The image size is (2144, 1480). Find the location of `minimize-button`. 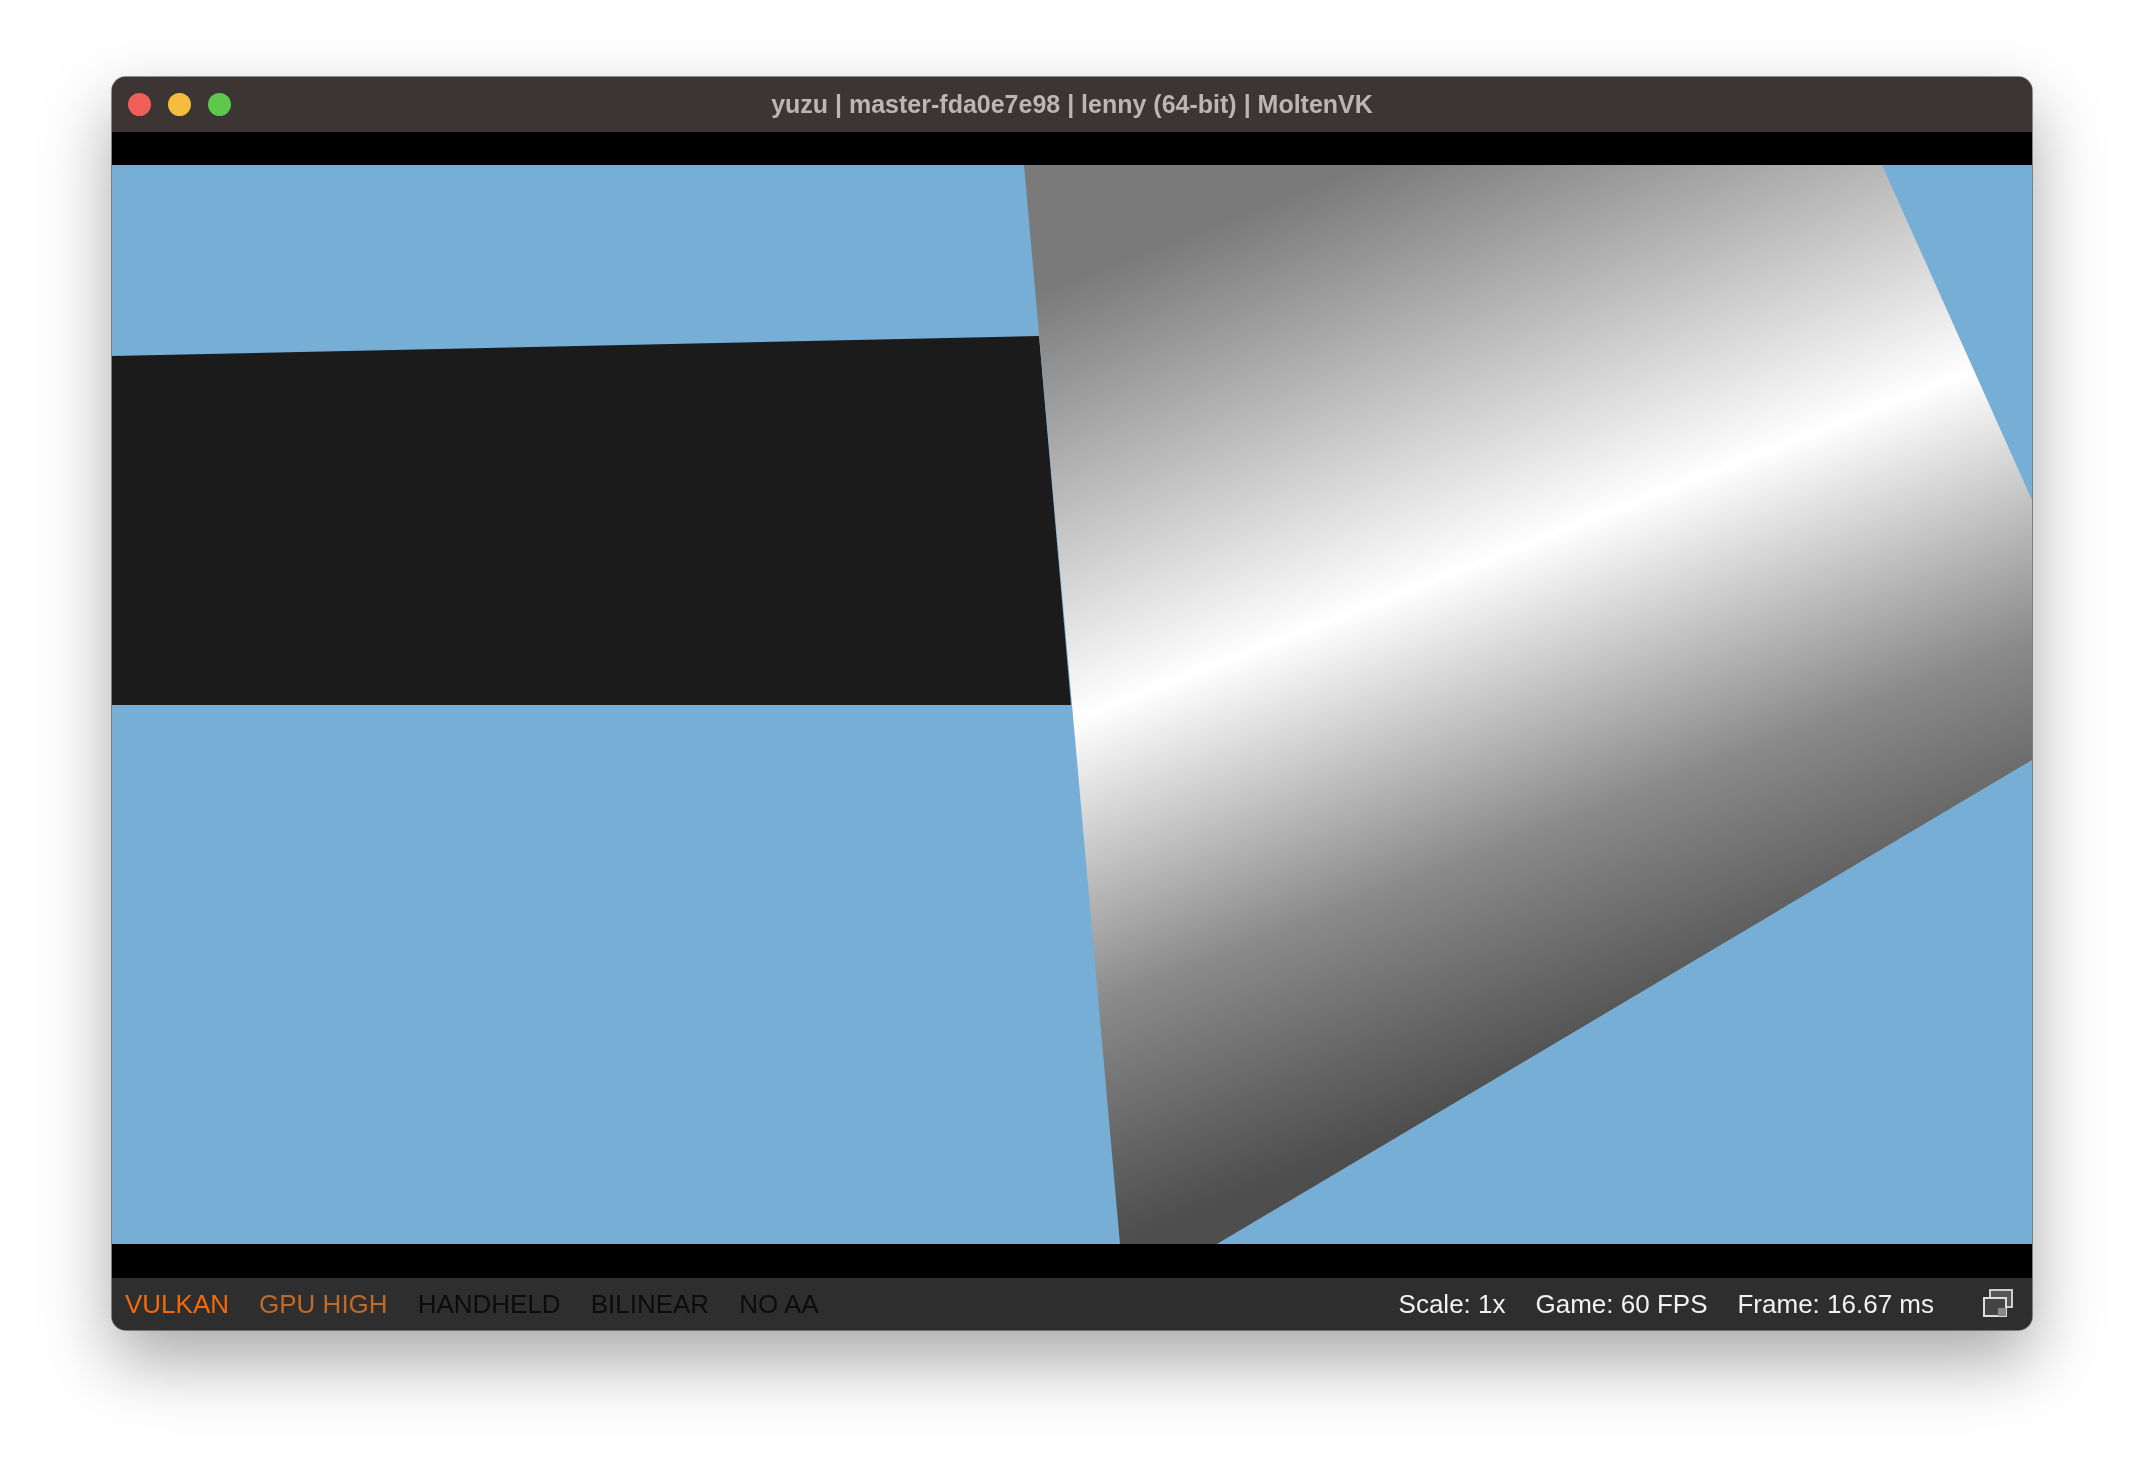

minimize-button is located at coordinates (179, 104).